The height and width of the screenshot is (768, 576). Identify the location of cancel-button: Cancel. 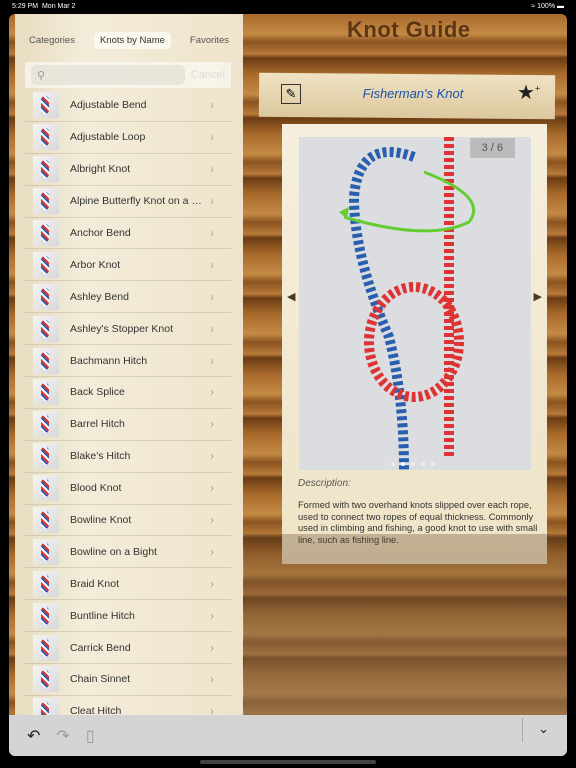
(208, 75).